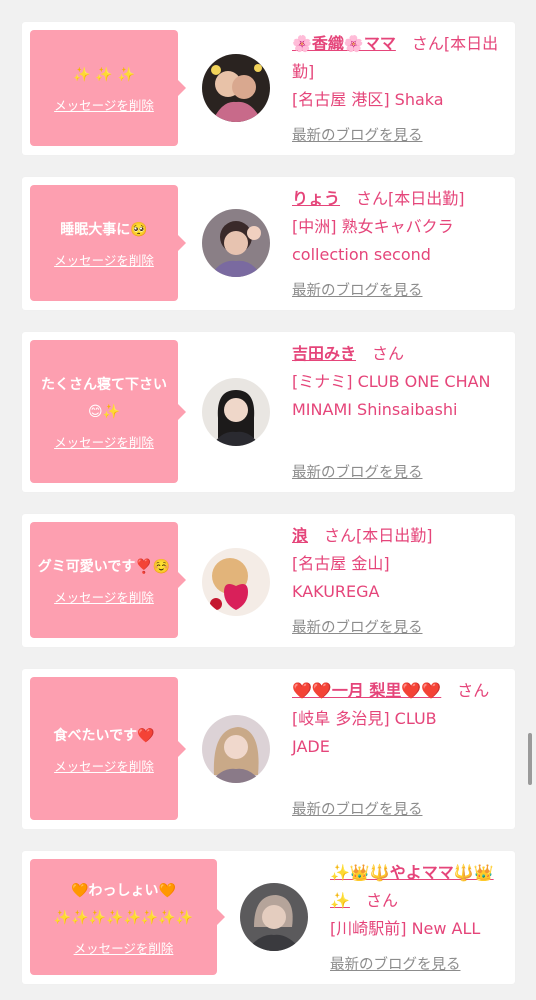 The height and width of the screenshot is (1000, 536). Describe the element at coordinates (104, 735) in the screenshot. I see `message-text: 食べたいです❤️` at that location.